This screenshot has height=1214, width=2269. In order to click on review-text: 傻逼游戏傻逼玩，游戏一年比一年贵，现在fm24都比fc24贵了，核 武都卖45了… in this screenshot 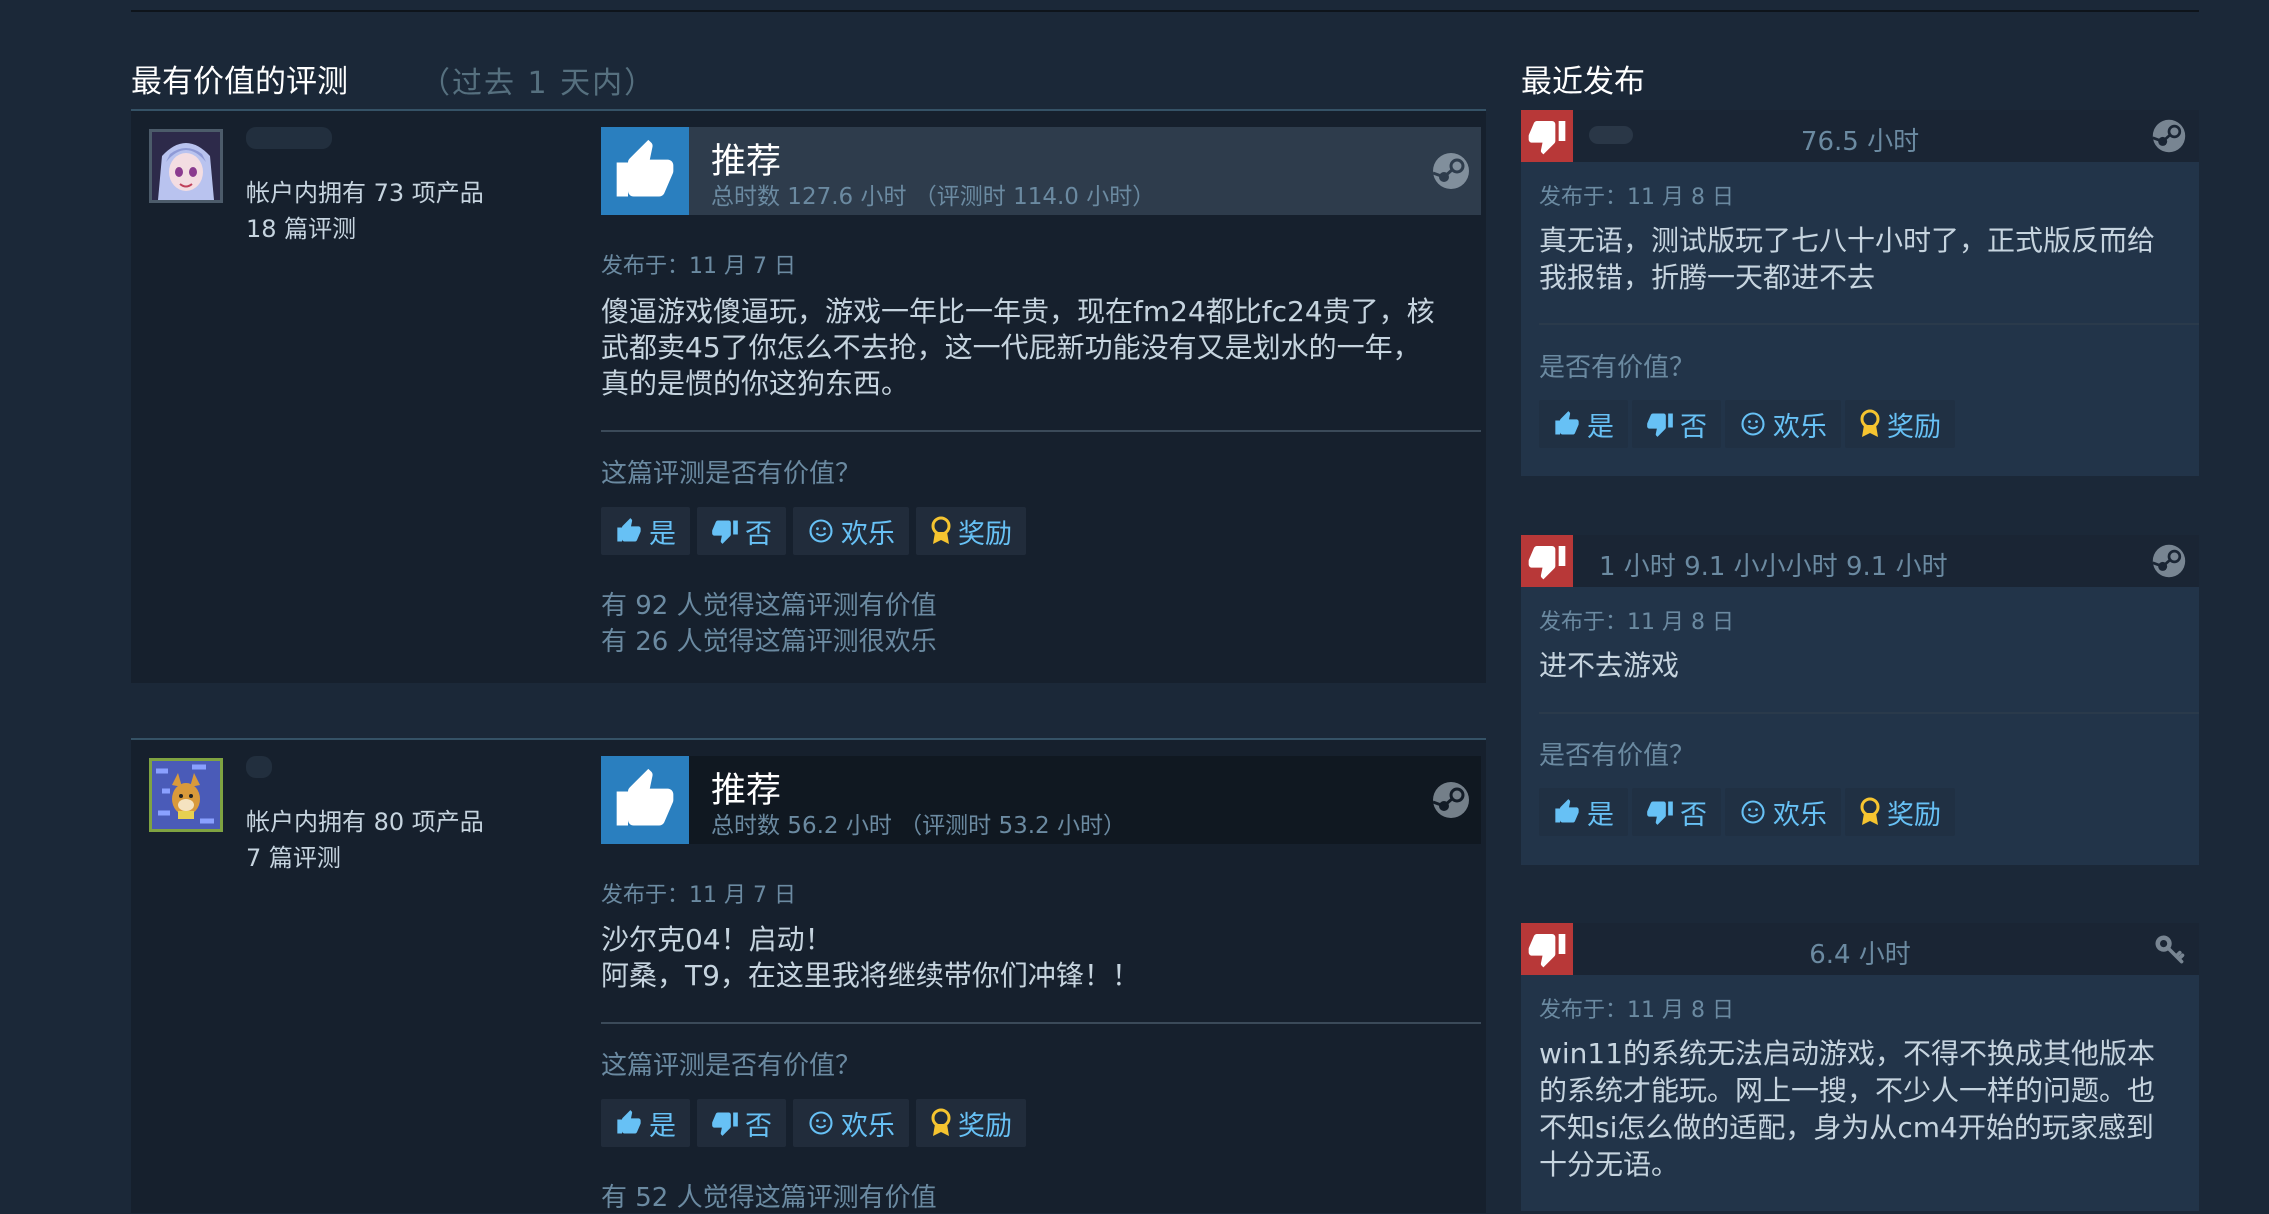, I will do `click(1018, 347)`.